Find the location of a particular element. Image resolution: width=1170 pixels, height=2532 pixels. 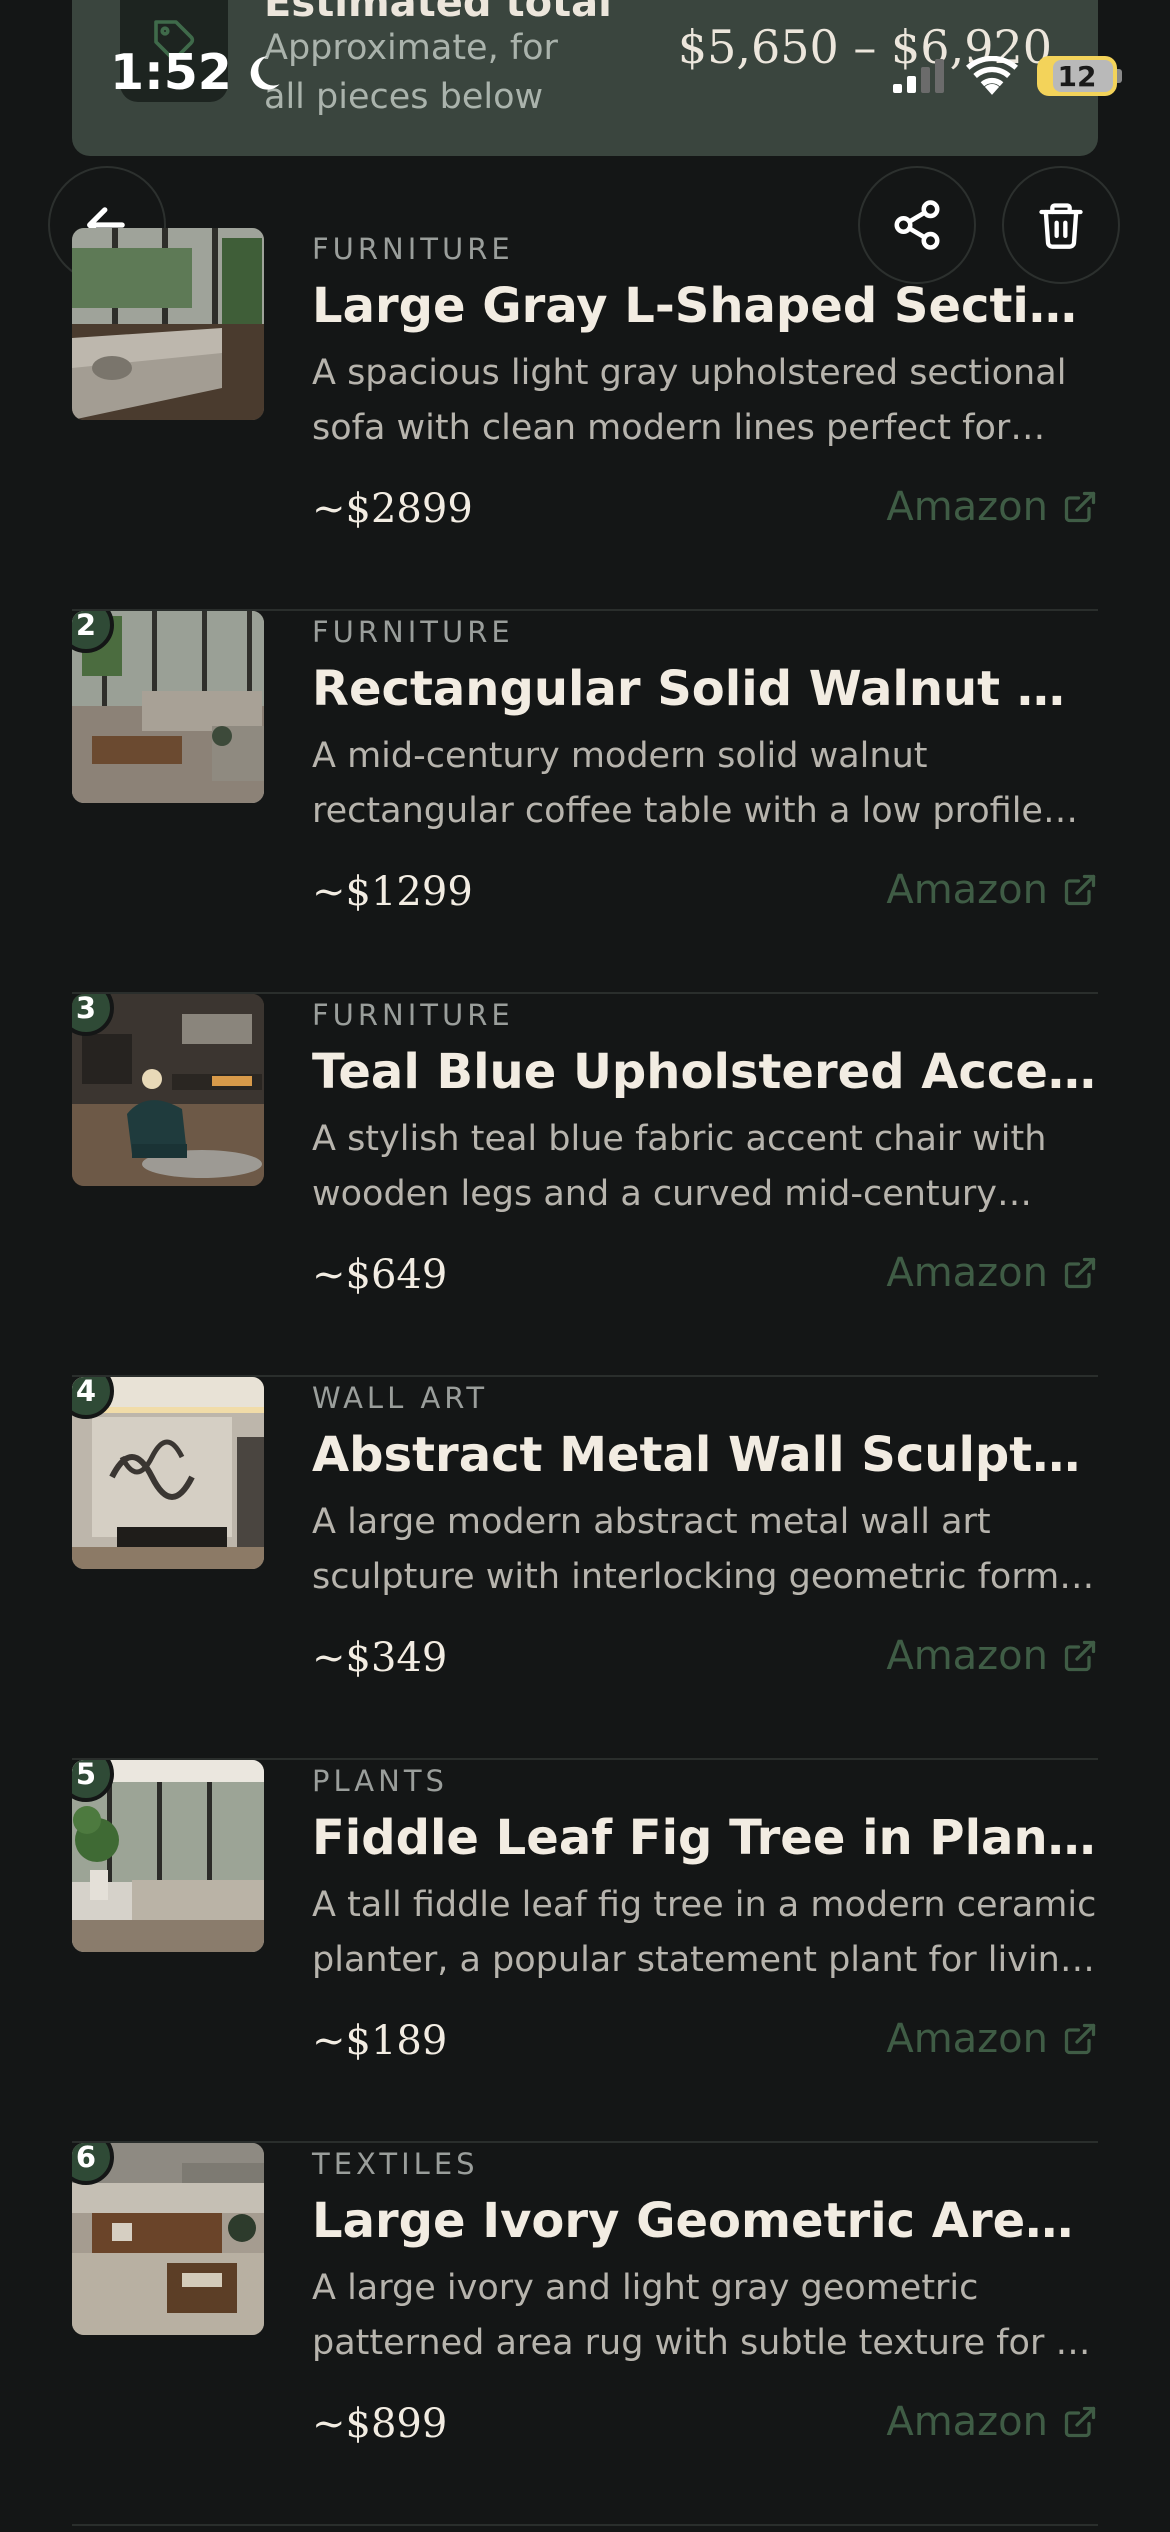

product-category: WALL ART is located at coordinates (400, 1398).